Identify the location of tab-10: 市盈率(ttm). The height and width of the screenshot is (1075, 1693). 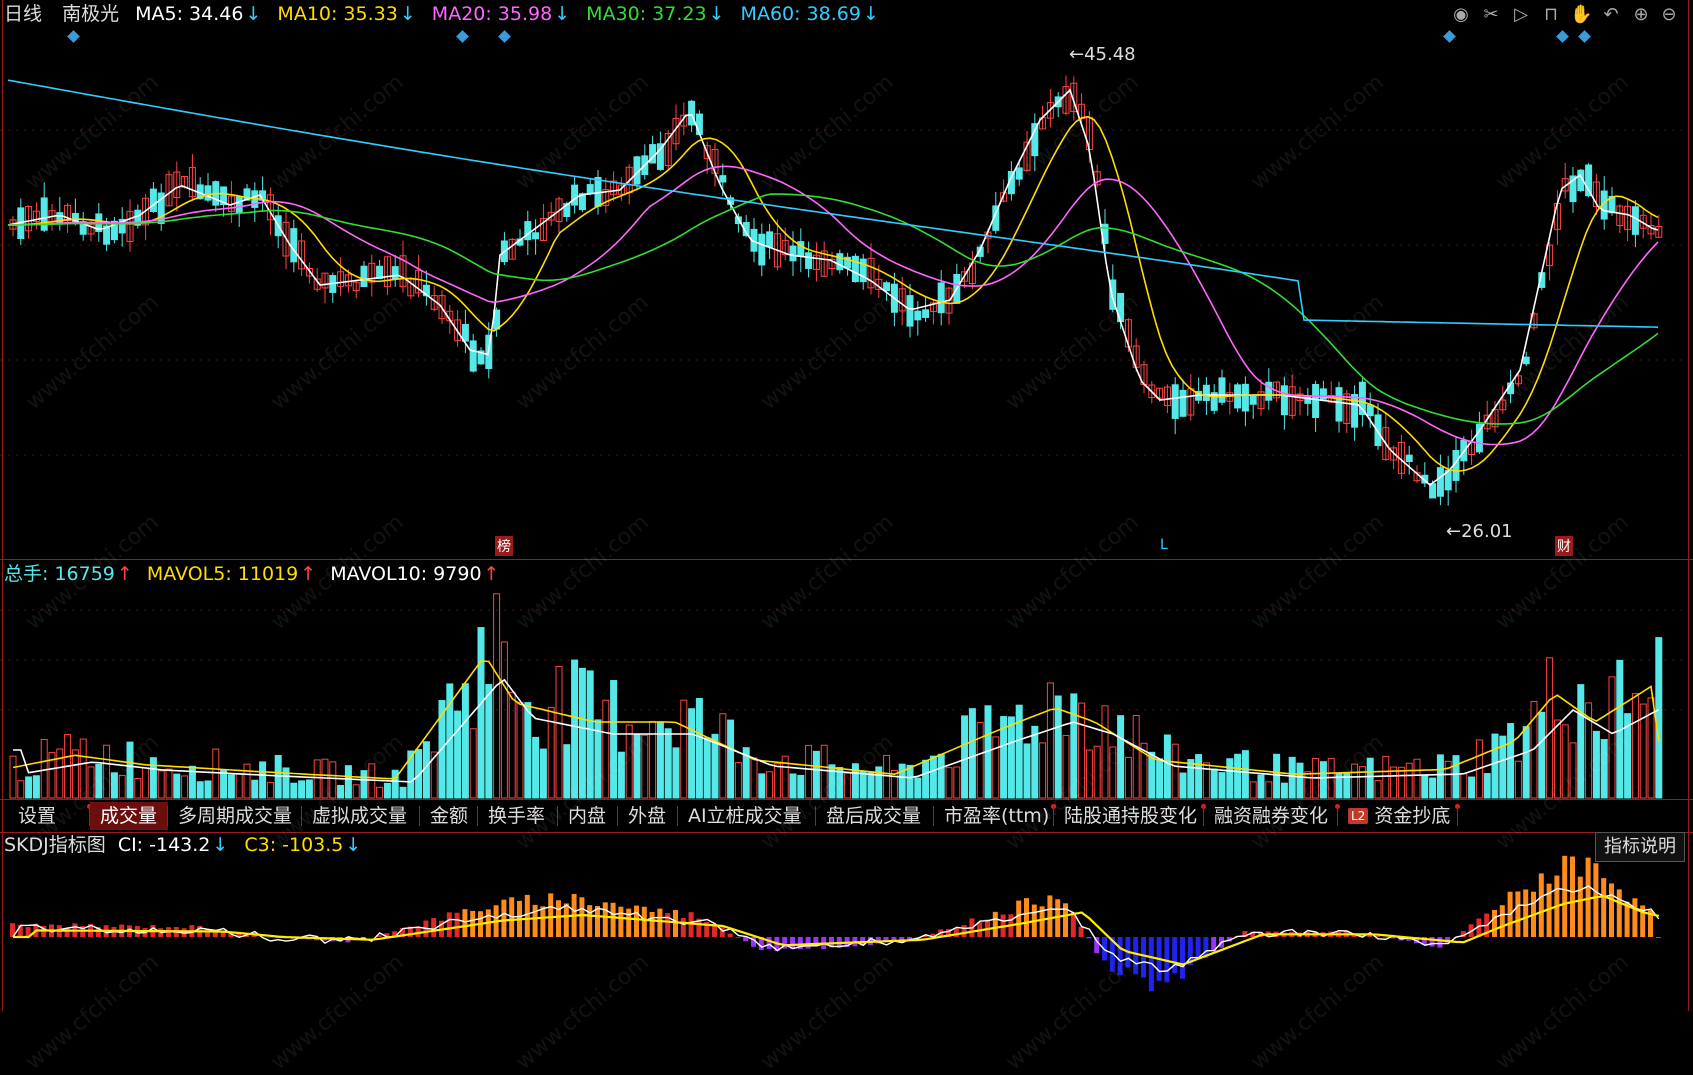
(994, 816).